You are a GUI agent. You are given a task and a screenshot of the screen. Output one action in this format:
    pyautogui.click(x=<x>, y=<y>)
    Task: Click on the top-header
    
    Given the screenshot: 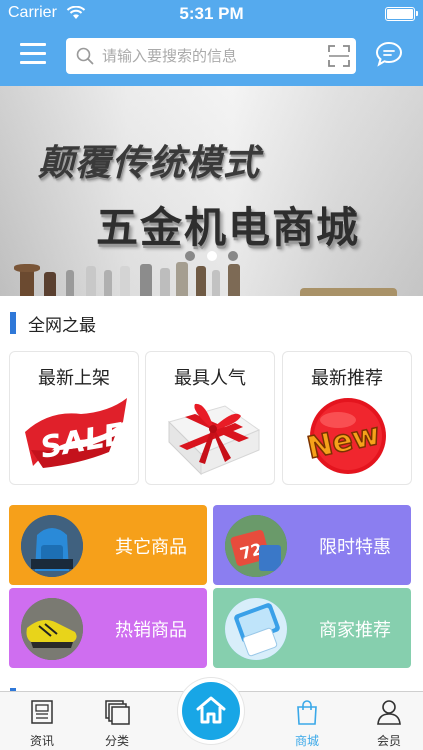 What is the action you would take?
    pyautogui.click(x=211, y=57)
    